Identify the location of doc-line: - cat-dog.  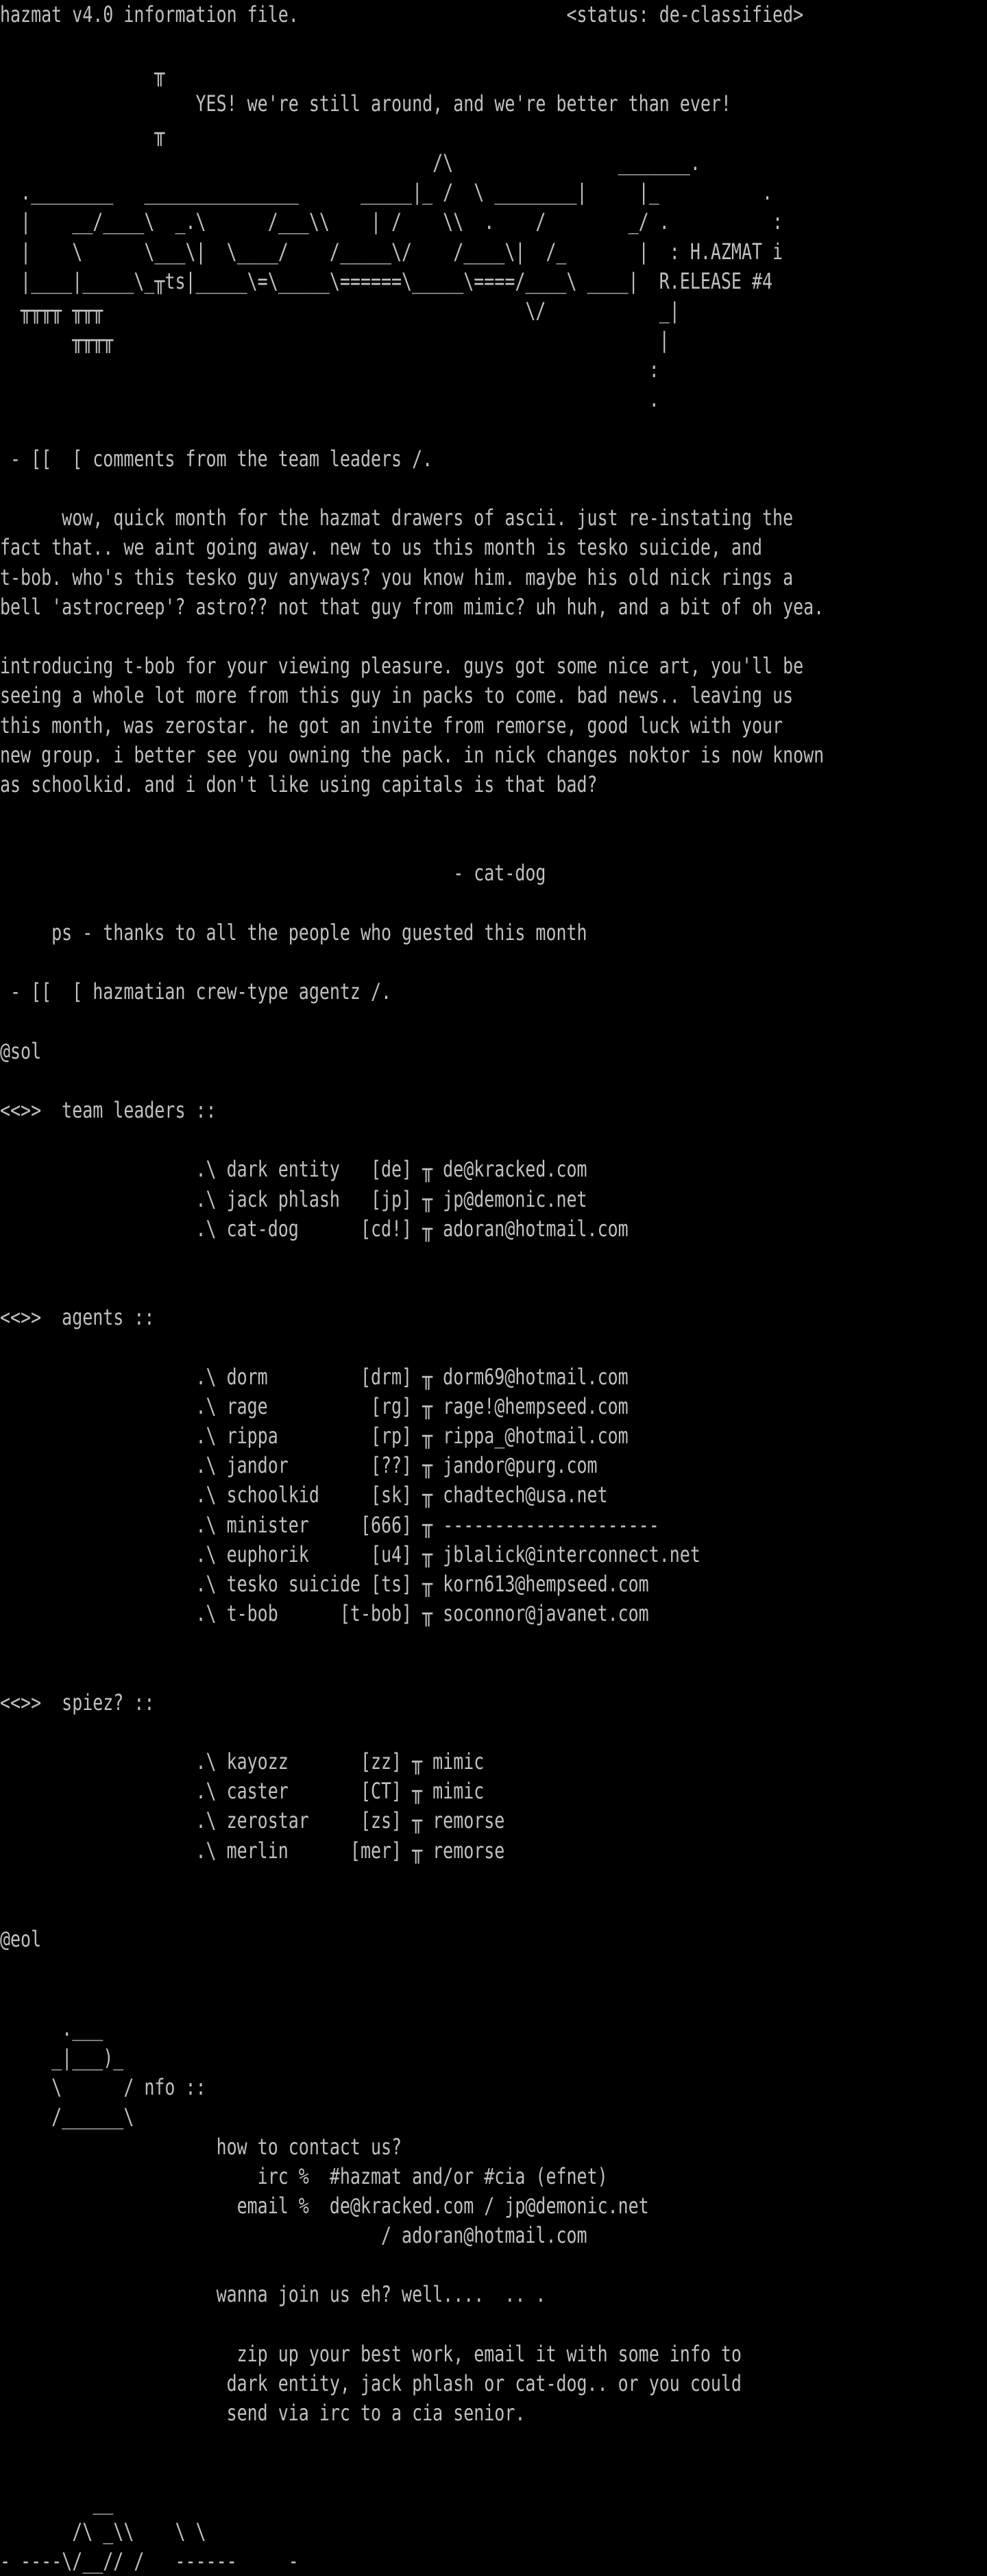
(273, 874).